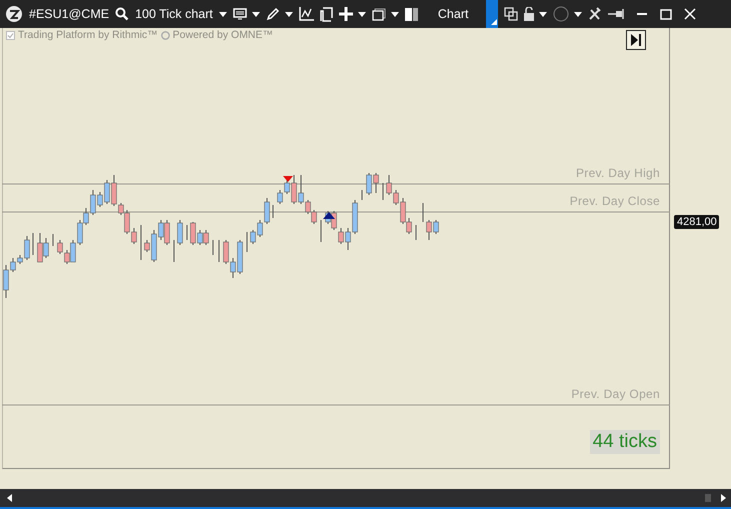  Describe the element at coordinates (411, 14) in the screenshot. I see `columns-icon` at that location.